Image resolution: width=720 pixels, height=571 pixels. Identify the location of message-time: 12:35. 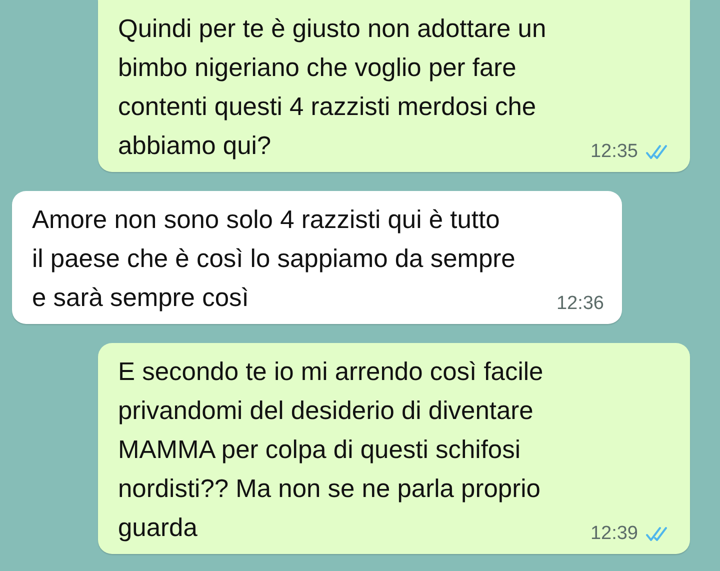
(614, 152).